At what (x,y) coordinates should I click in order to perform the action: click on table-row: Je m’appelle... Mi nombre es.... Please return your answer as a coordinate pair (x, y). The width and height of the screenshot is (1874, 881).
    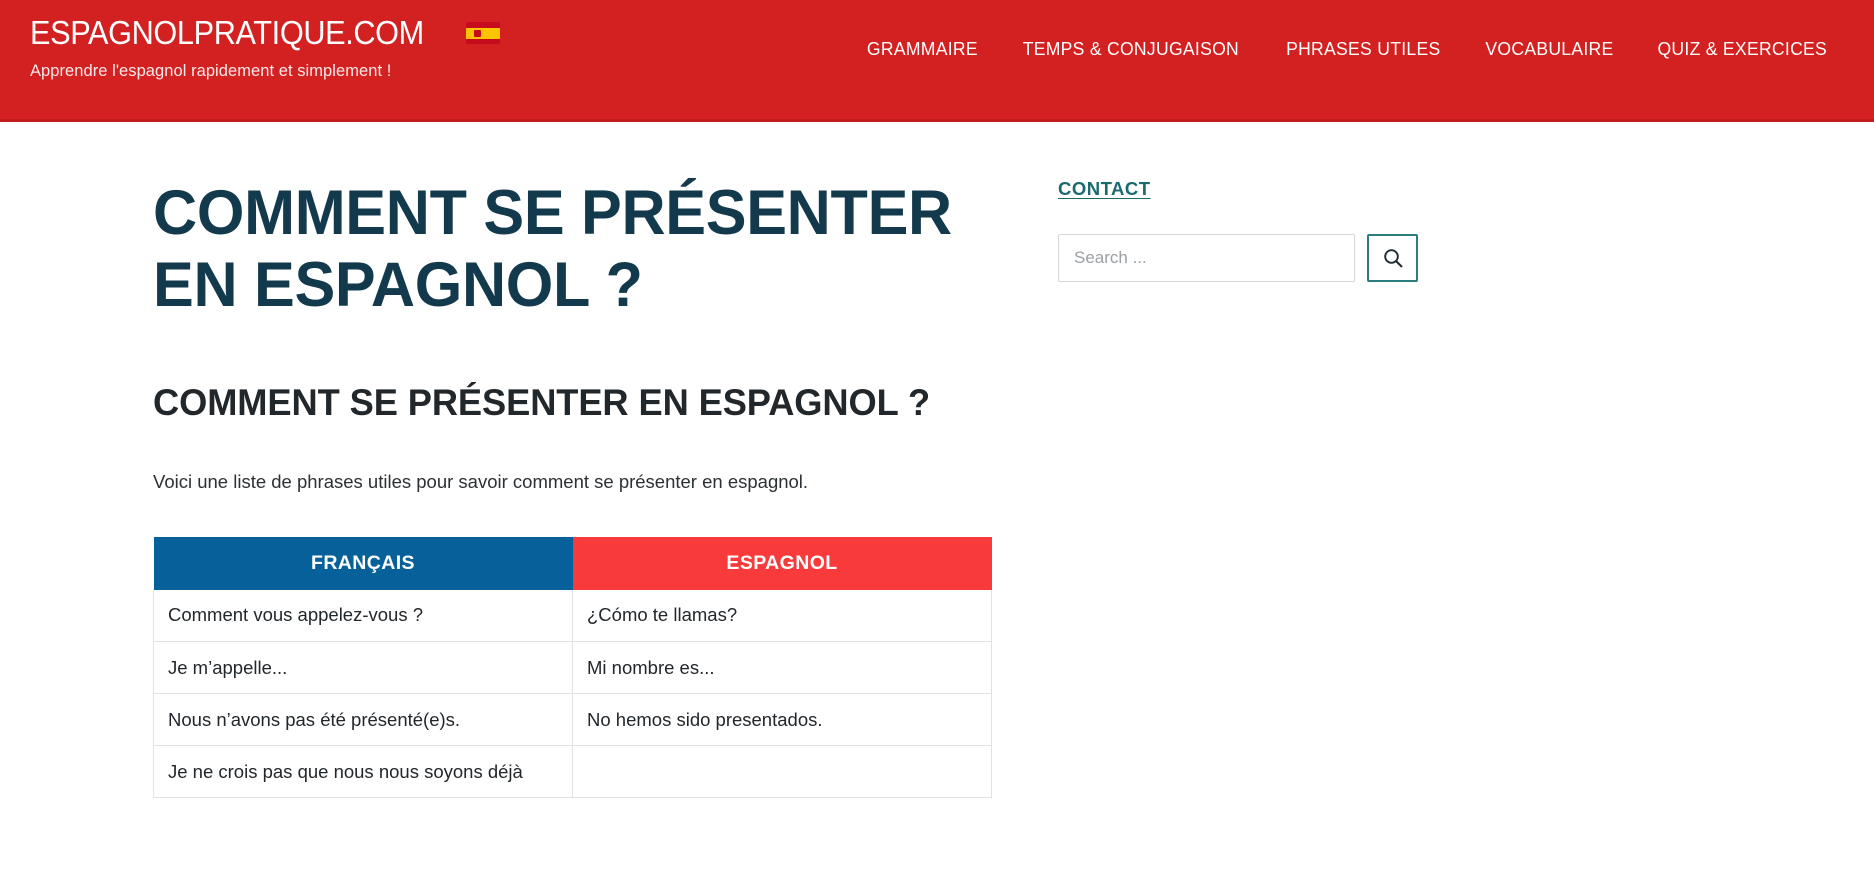
    Looking at the image, I should click on (572, 668).